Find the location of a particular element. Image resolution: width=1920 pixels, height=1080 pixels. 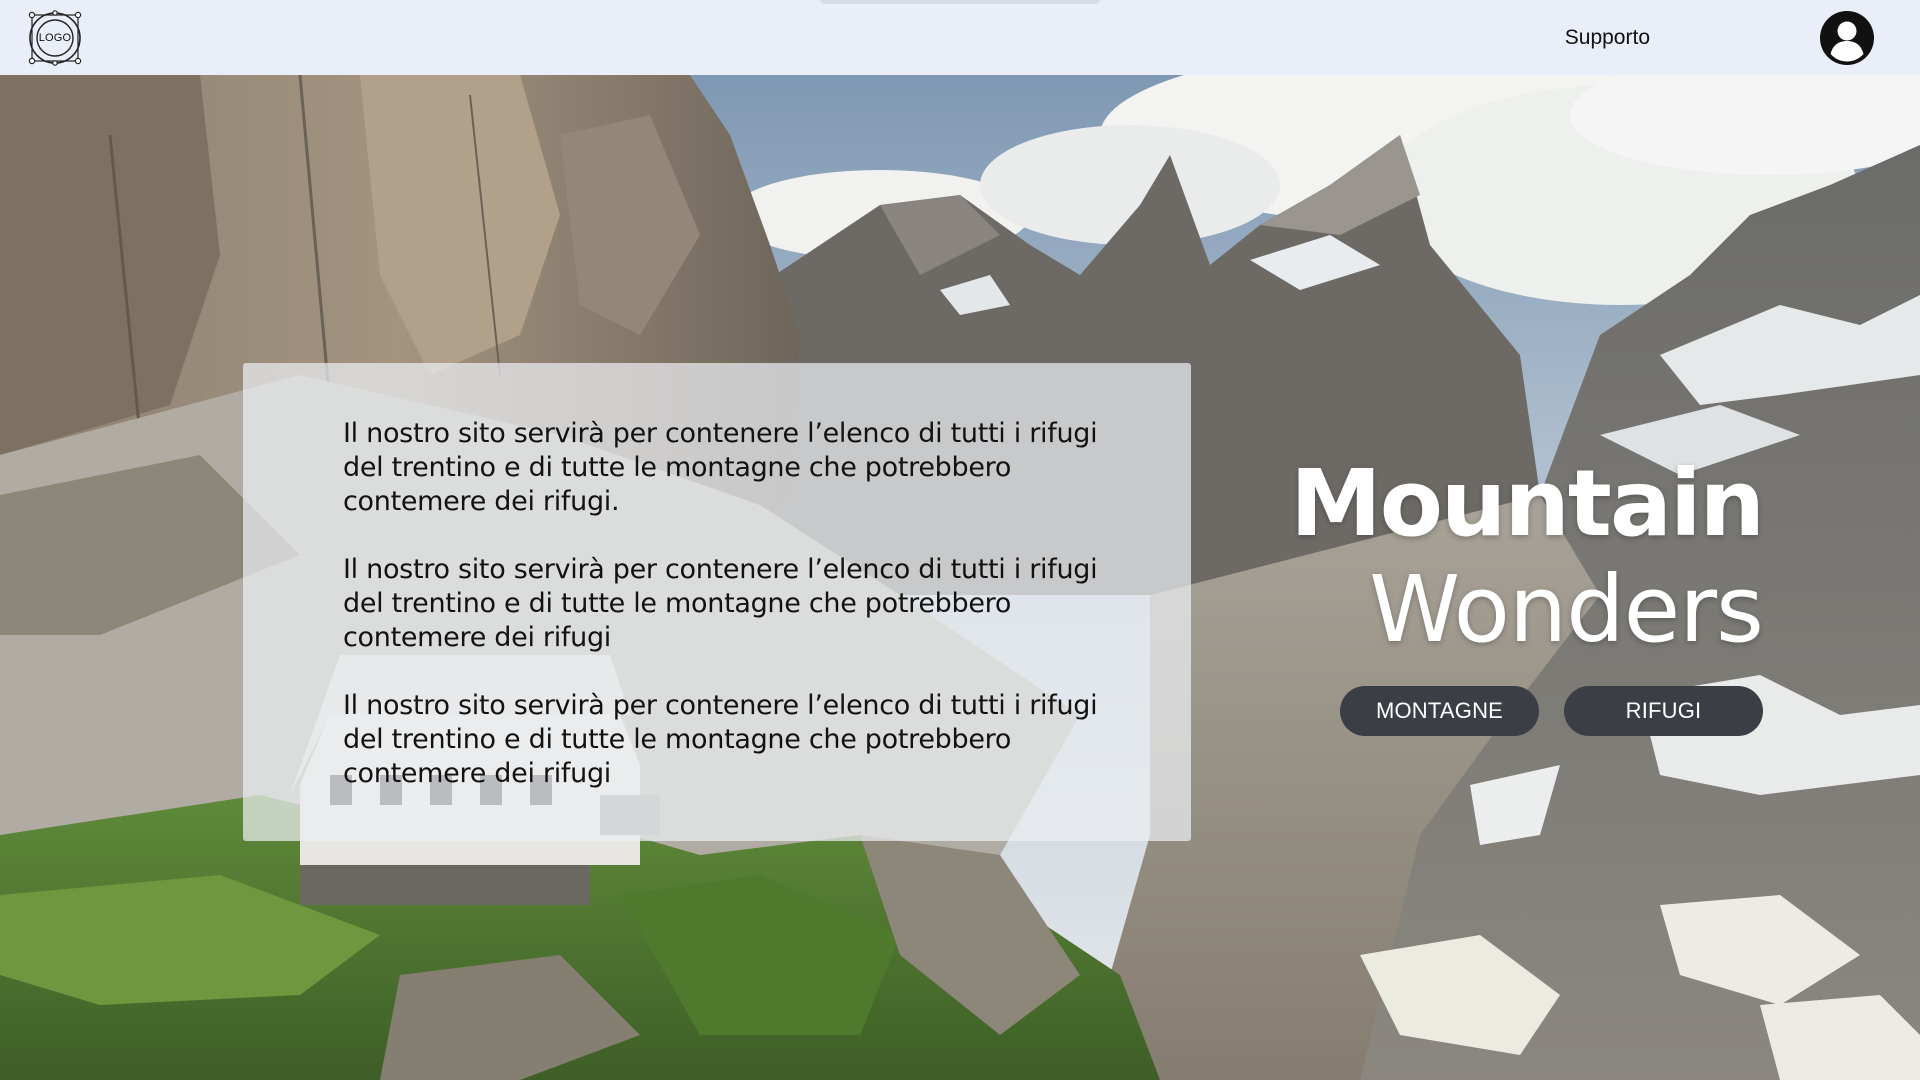

top-navbar: LOGO Supporto is located at coordinates (960, 37).